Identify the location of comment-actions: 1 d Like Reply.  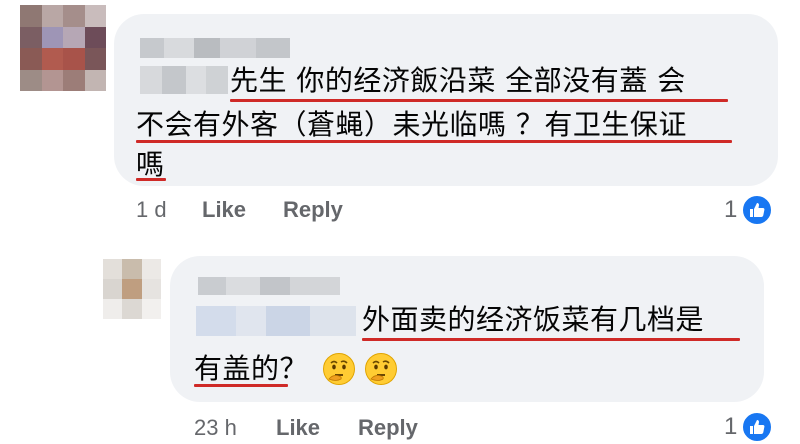
(286, 210).